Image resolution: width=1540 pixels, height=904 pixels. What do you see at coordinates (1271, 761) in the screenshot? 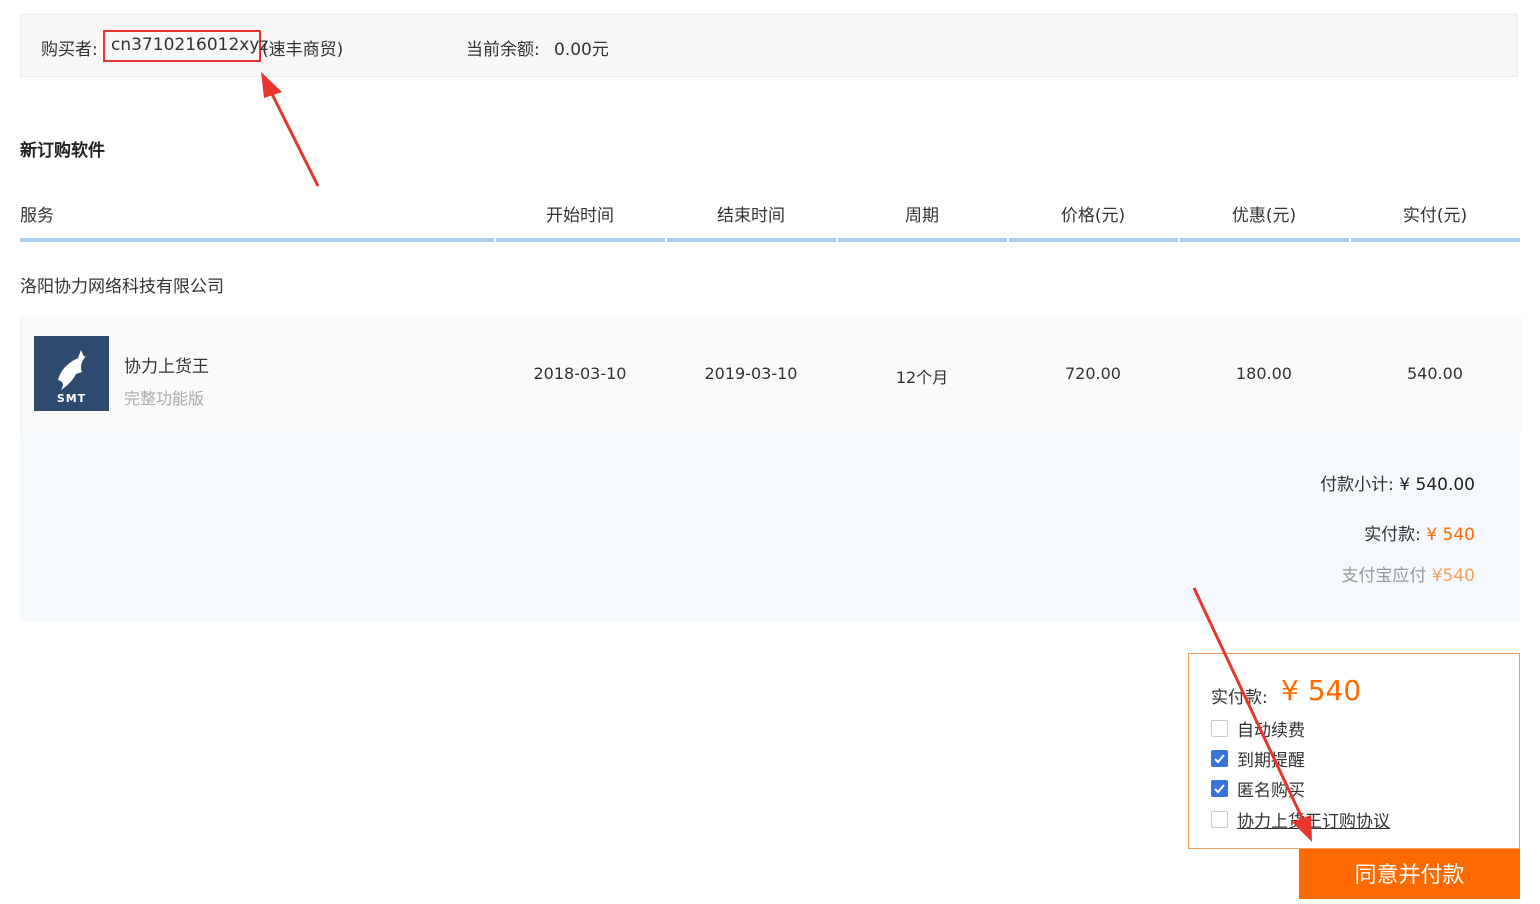
I see `expiry-reminder-label: 到期提醒` at bounding box center [1271, 761].